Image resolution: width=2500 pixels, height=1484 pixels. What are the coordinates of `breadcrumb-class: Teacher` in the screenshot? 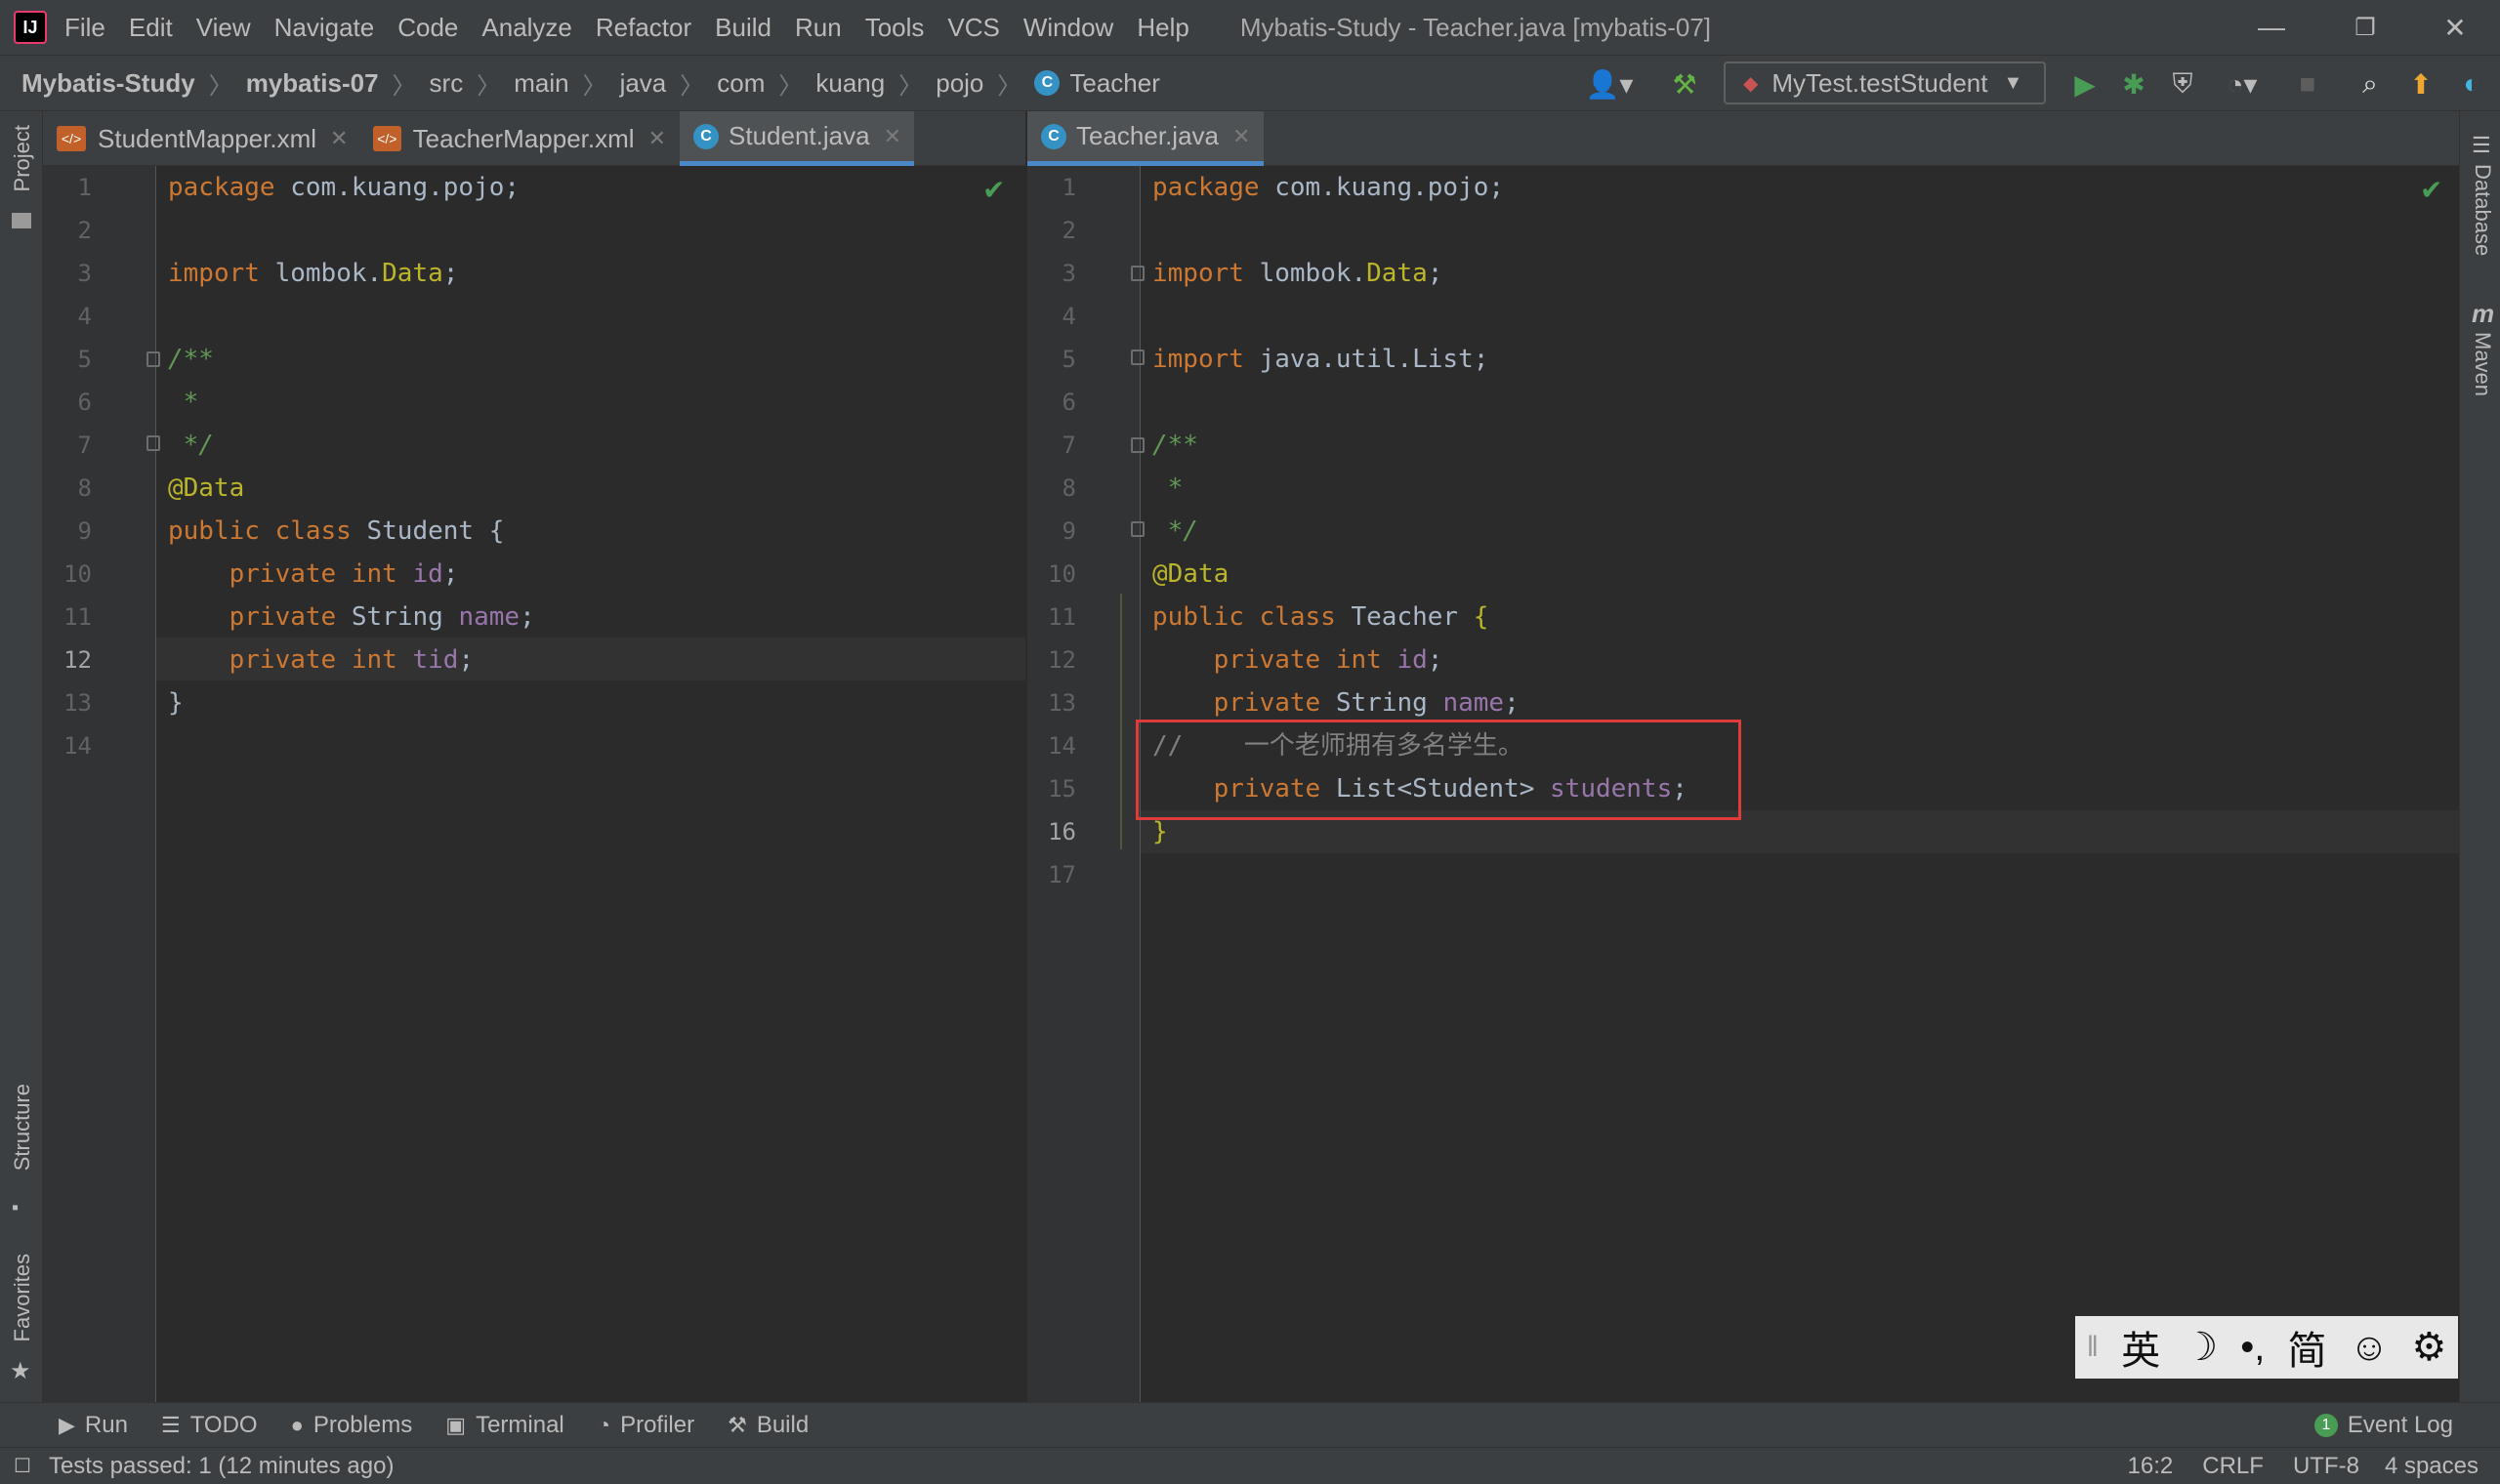 It's located at (1114, 83).